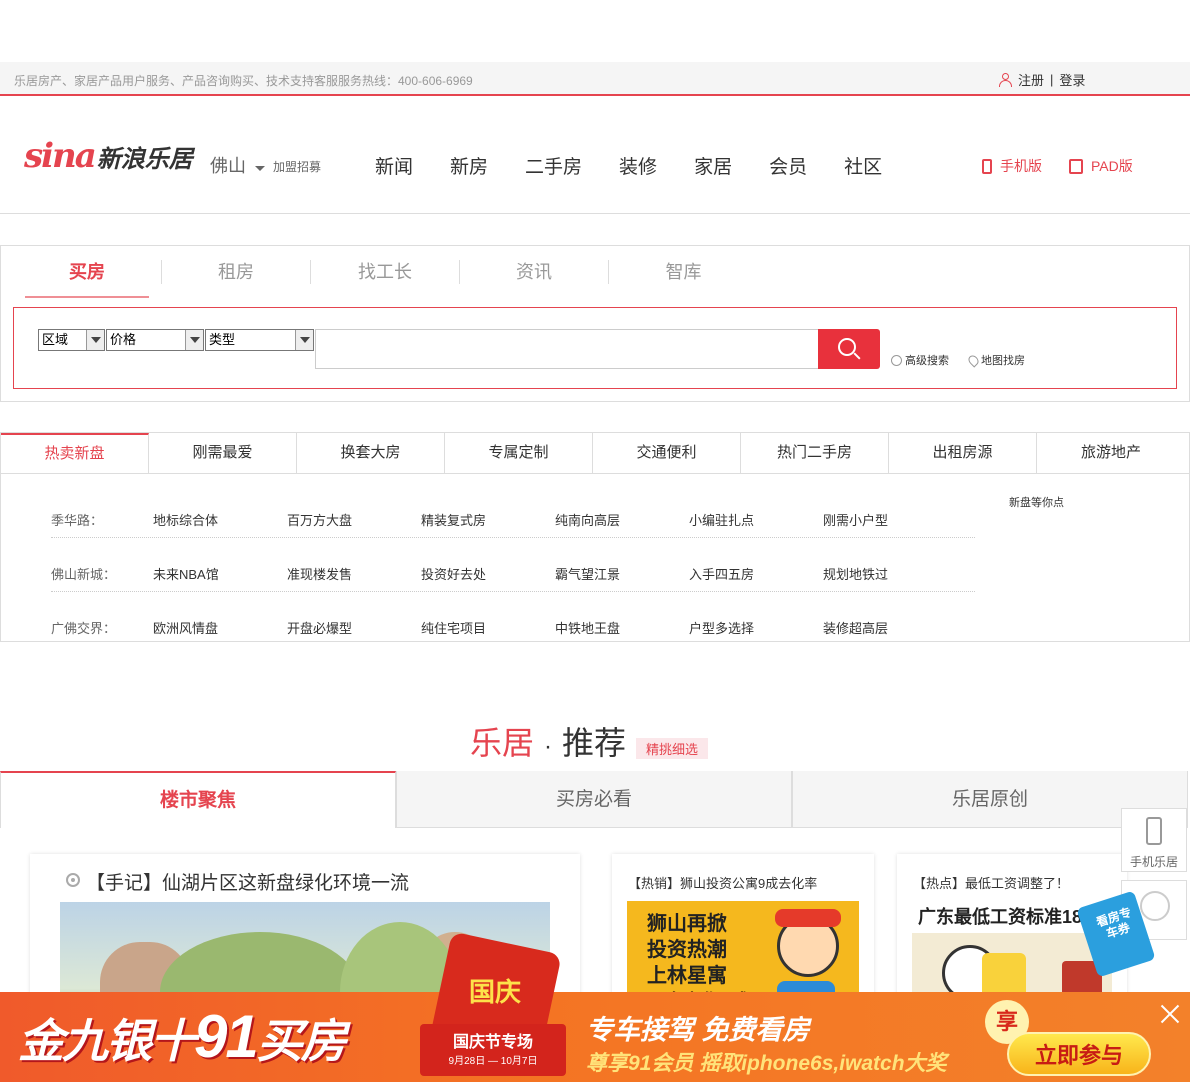 This screenshot has height=1082, width=1190. What do you see at coordinates (319, 627) in the screenshot?
I see `tag-link: 开盘必爆型` at bounding box center [319, 627].